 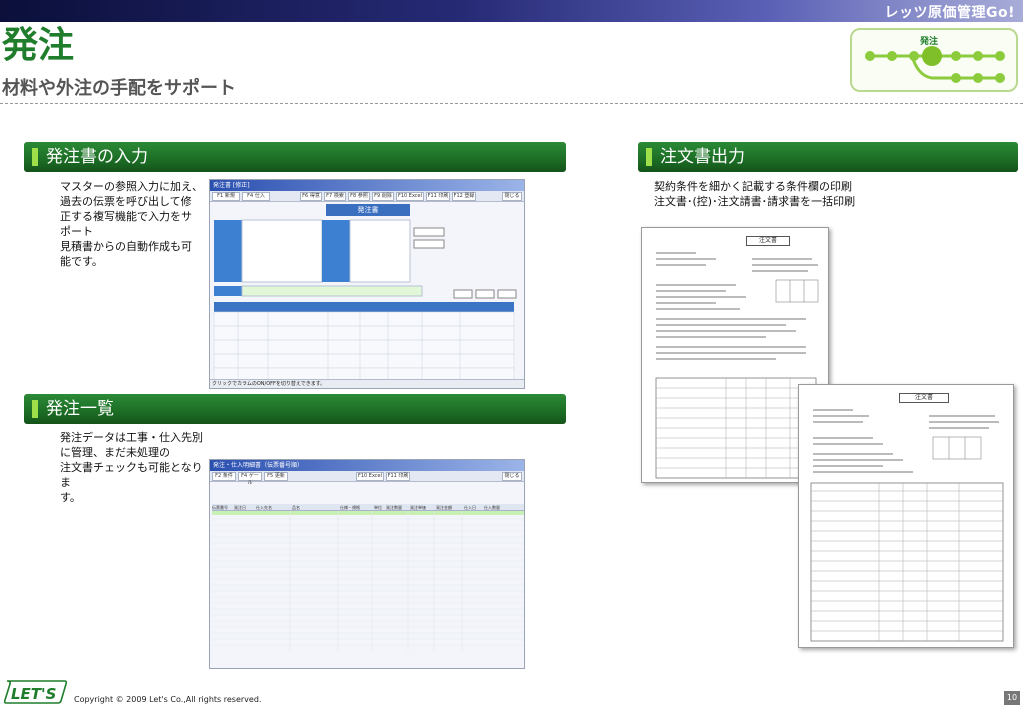 What do you see at coordinates (934, 60) in the screenshot?
I see `process-flow-badge: 発注` at bounding box center [934, 60].